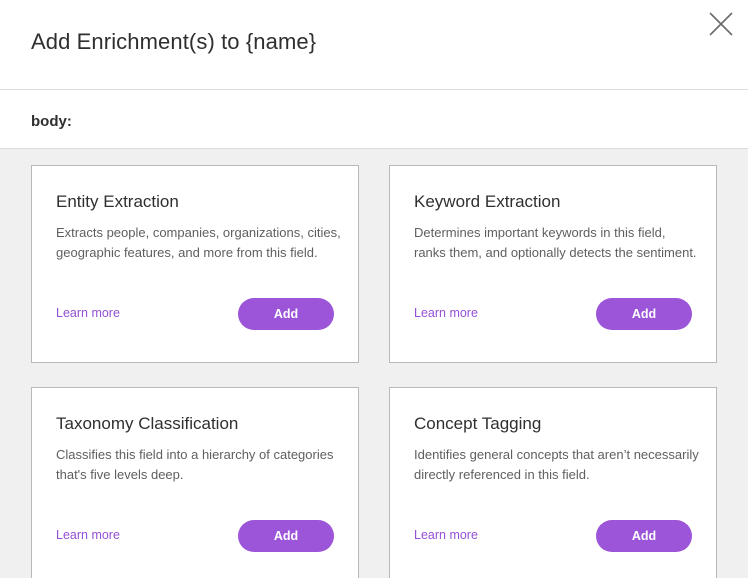 This screenshot has height=578, width=748. Describe the element at coordinates (478, 423) in the screenshot. I see `card-title: Concept Tagging` at that location.